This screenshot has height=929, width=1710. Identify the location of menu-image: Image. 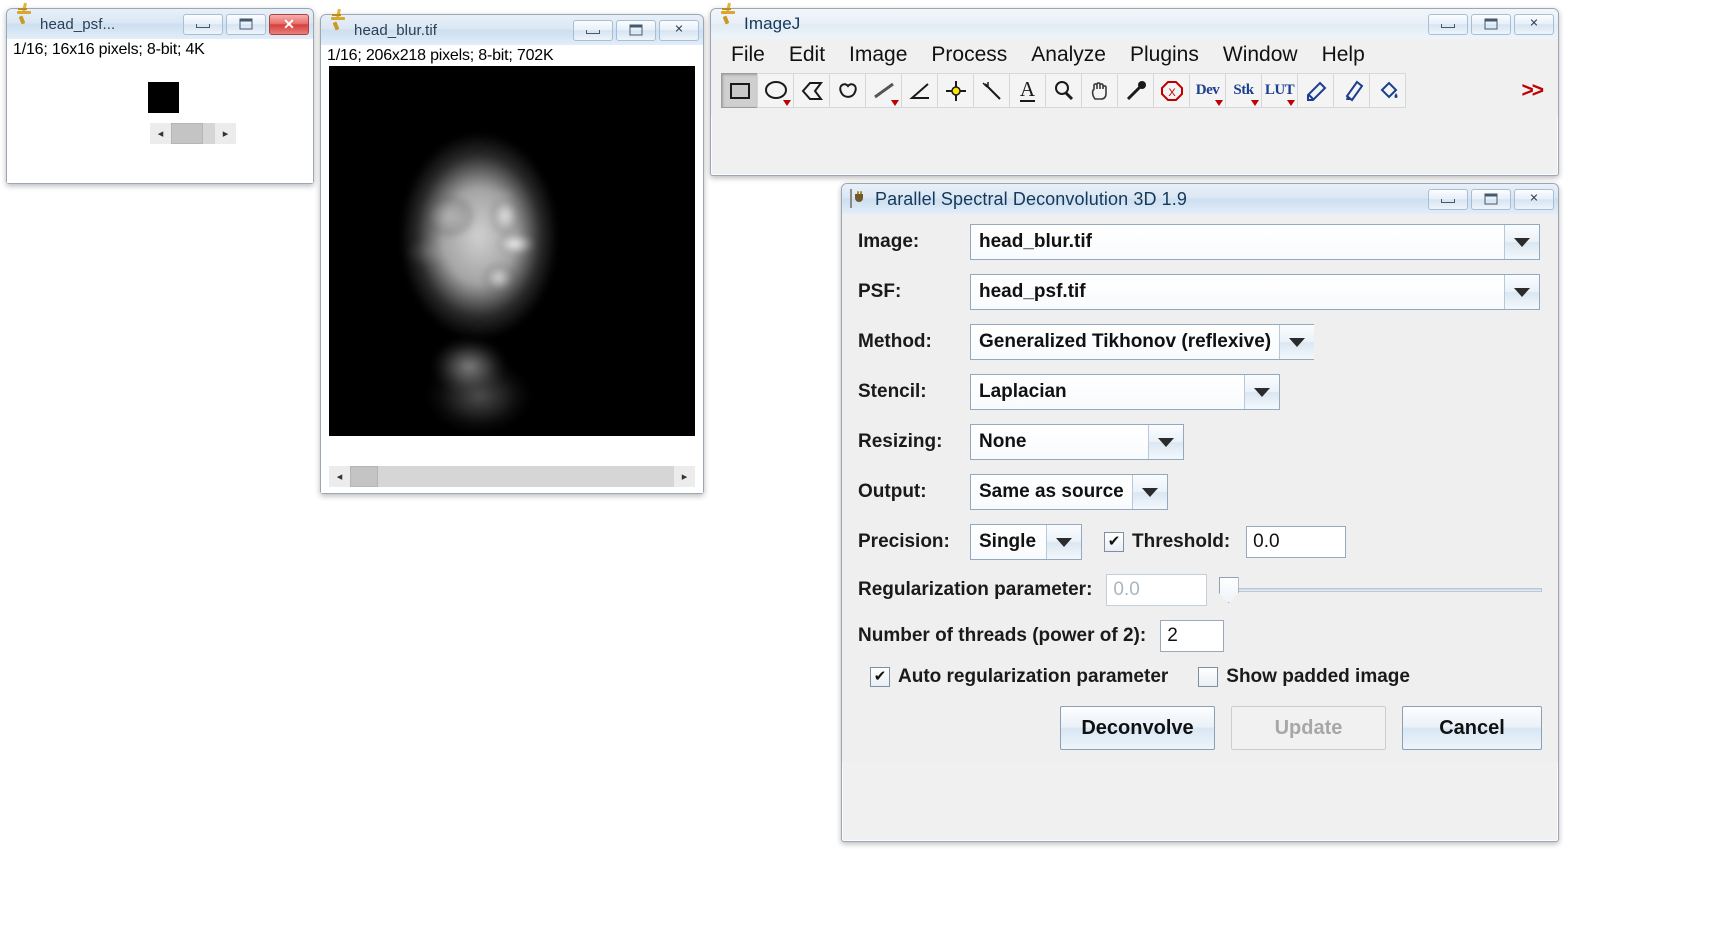
(878, 55).